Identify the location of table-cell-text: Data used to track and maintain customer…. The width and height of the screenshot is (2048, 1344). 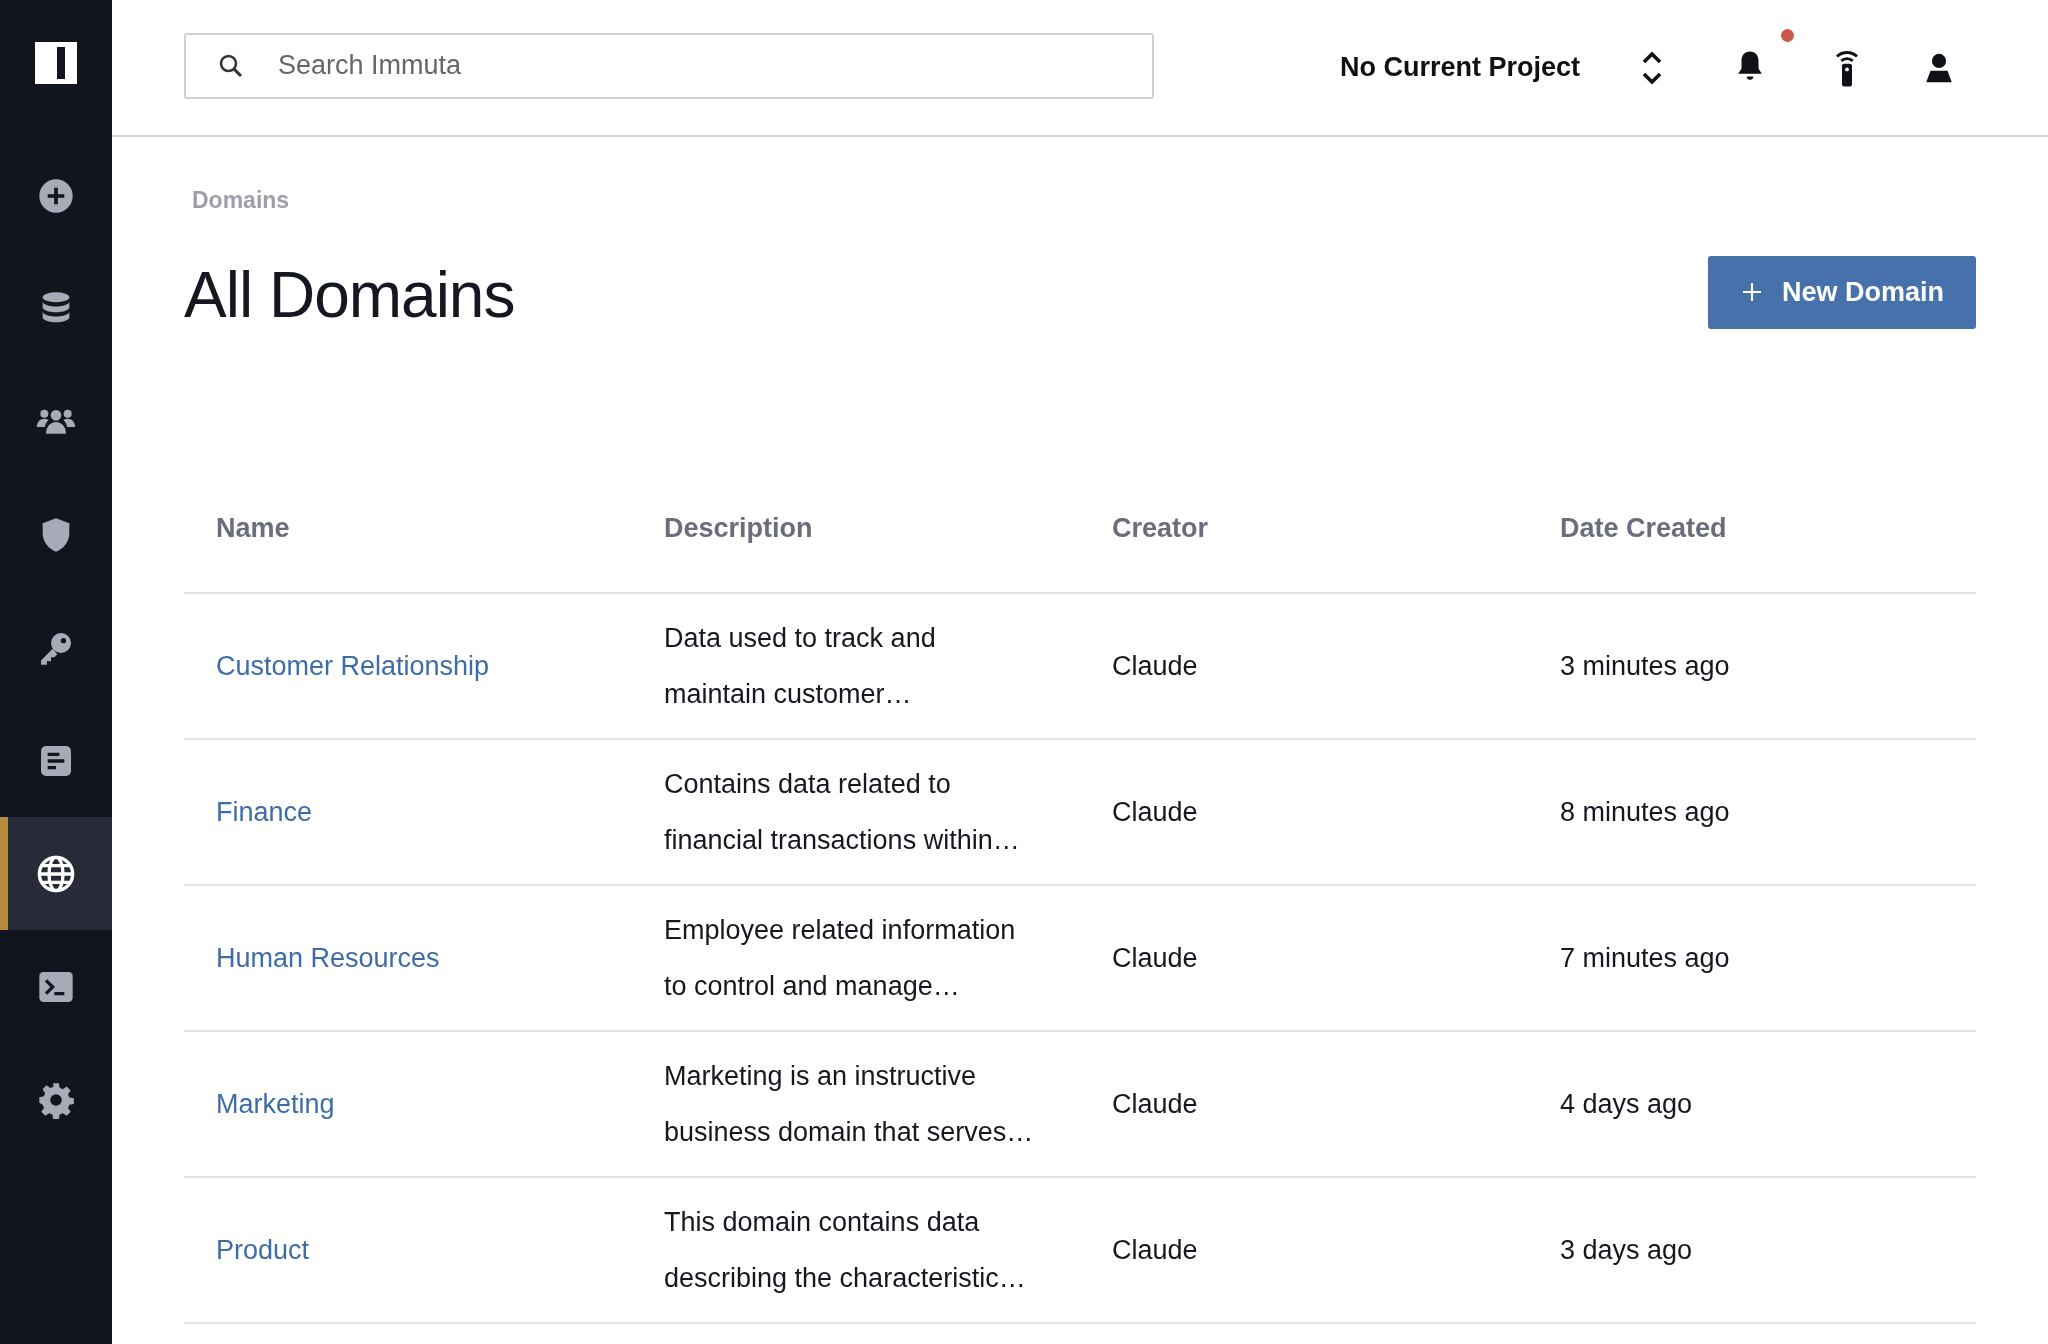
(800, 666).